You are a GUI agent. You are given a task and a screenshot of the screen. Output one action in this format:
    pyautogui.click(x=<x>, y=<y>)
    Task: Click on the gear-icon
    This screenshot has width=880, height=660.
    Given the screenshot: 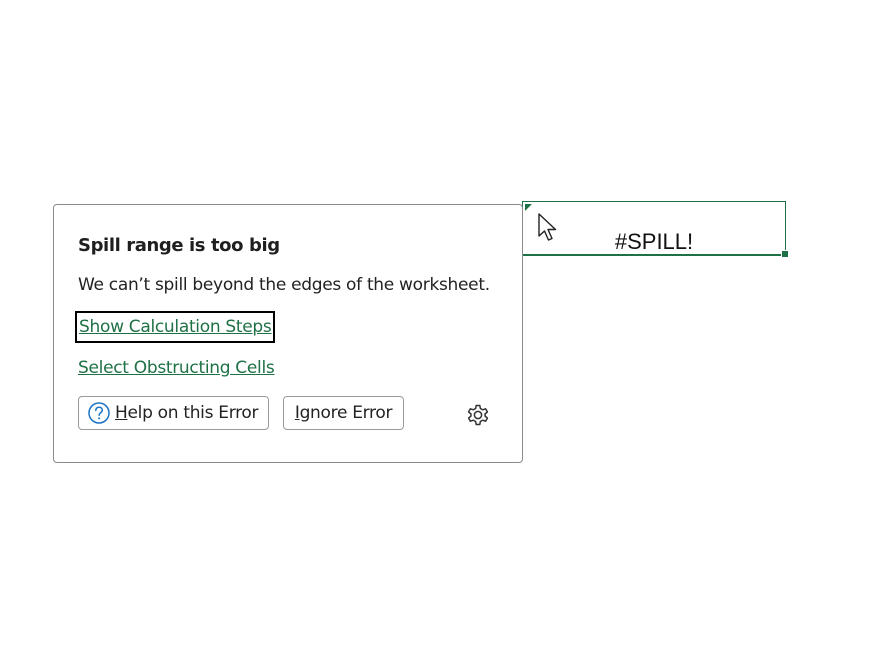 What is the action you would take?
    pyautogui.click(x=478, y=415)
    